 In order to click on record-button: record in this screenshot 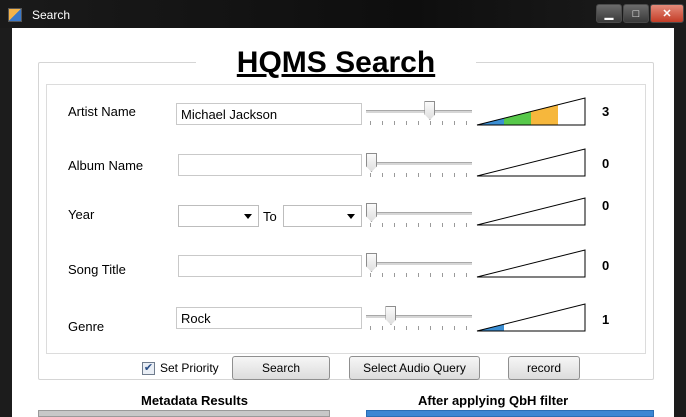, I will do `click(544, 368)`.